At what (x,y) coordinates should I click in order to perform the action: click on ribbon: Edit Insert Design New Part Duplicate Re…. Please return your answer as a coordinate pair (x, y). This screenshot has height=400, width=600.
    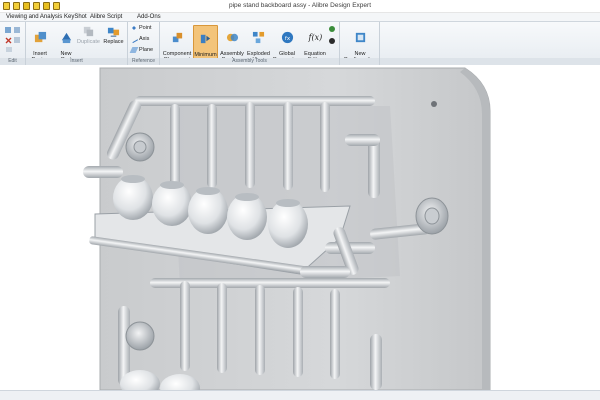
    Looking at the image, I should click on (300, 43).